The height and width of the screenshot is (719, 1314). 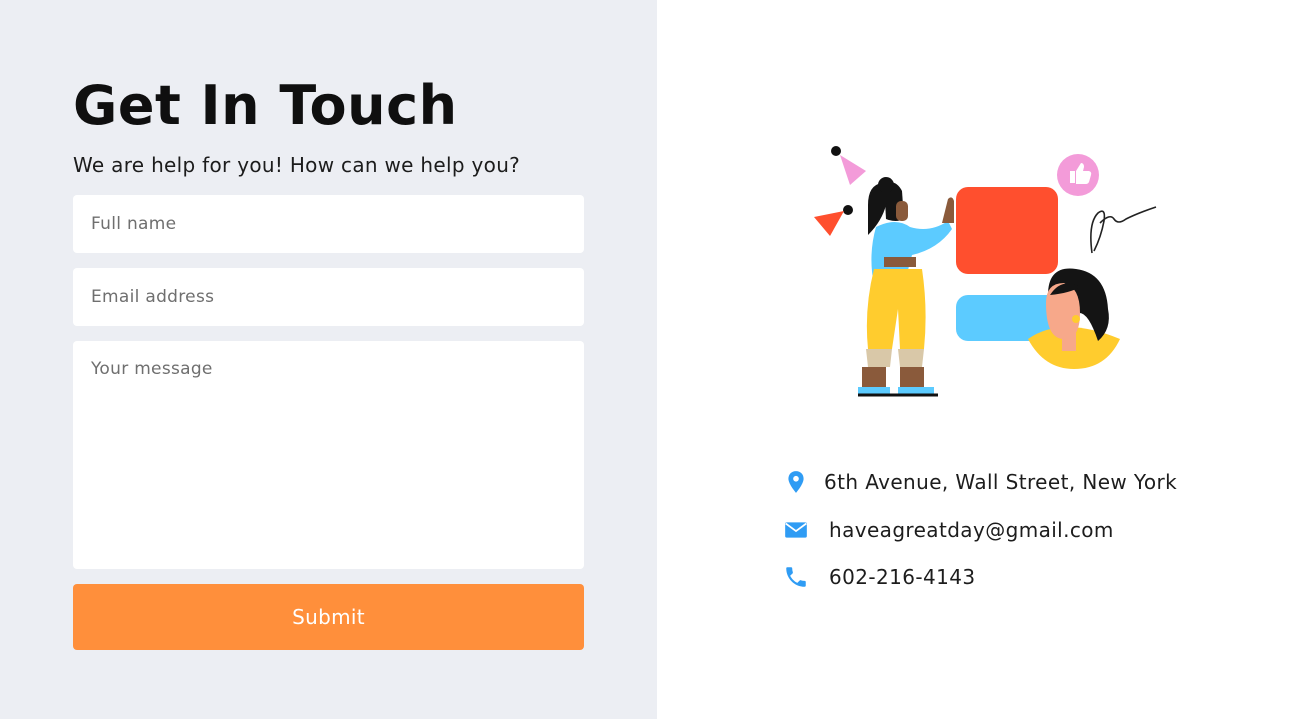 I want to click on email-row: haveagreatday@gmail.com, so click(x=948, y=530).